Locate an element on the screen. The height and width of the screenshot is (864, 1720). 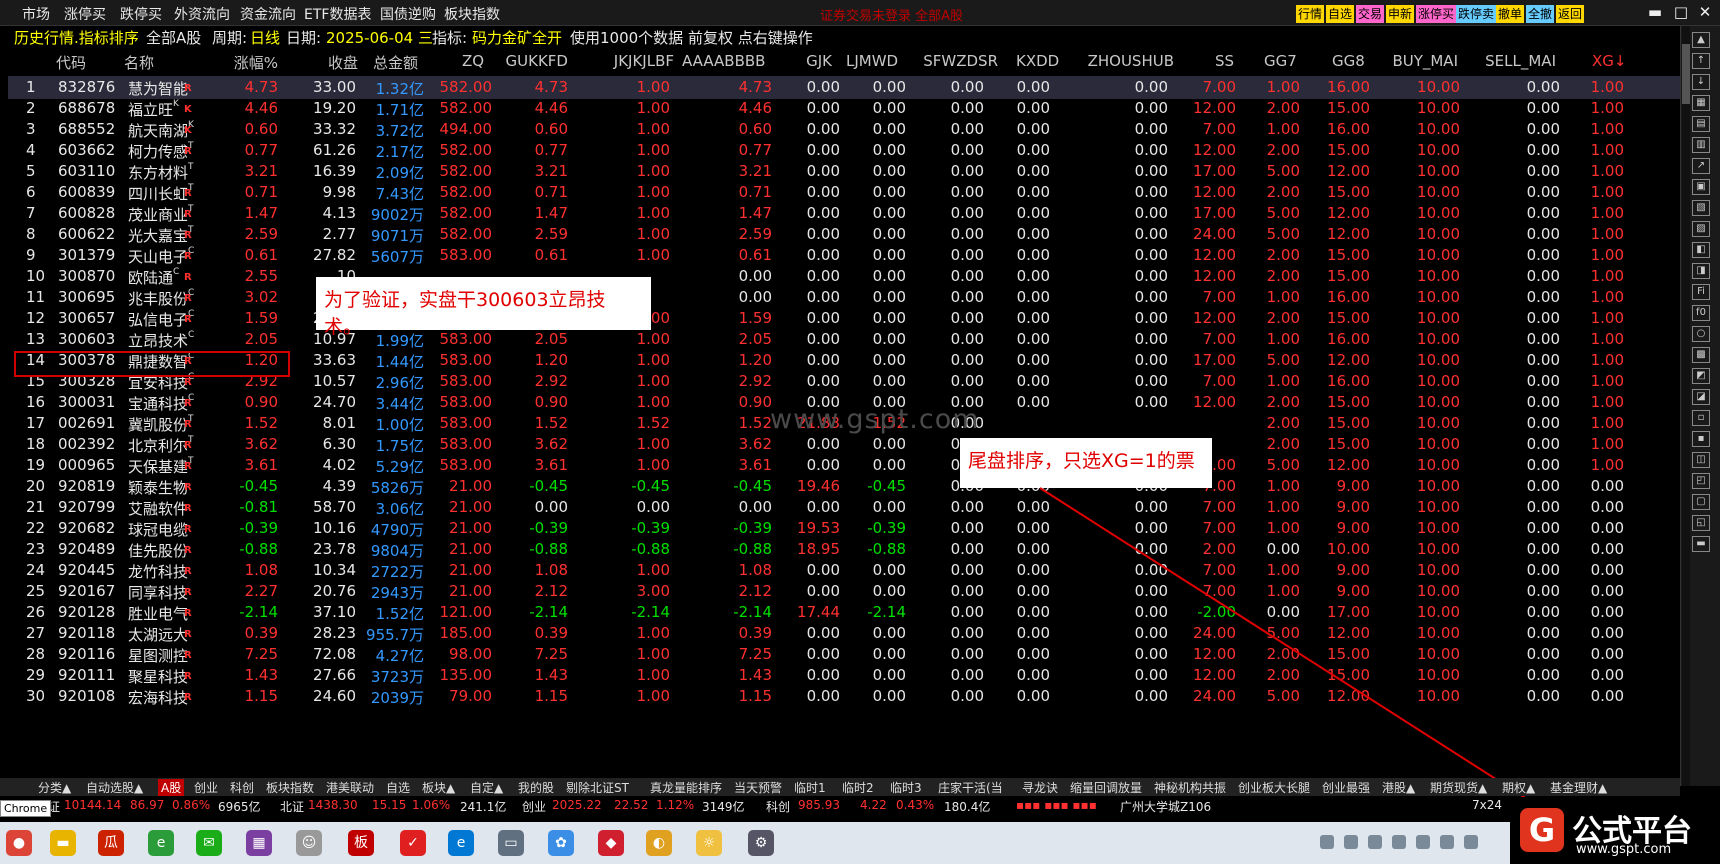
settings-icon: ⚙ is located at coordinates (761, 843).